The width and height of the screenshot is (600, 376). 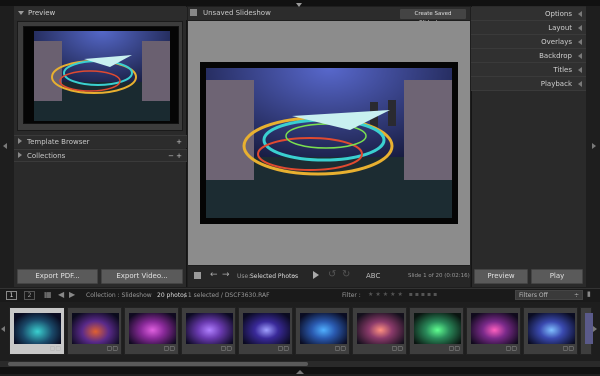 I want to click on template-browser-label: Template Browser, so click(x=58, y=142).